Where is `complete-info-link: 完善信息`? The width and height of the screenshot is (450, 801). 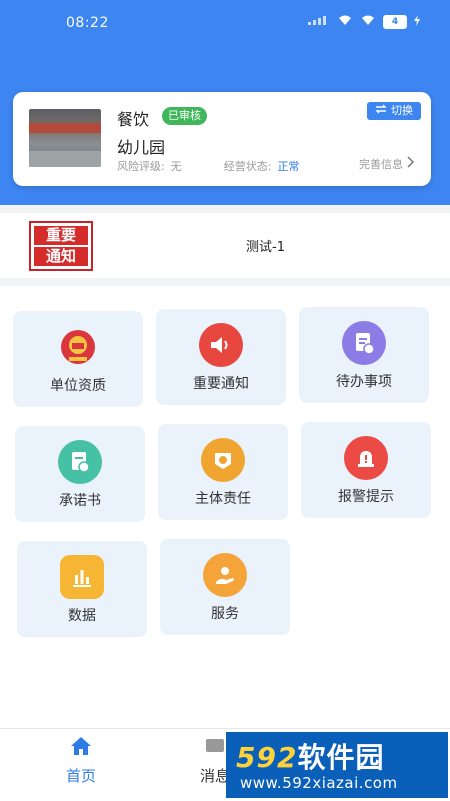
complete-info-link: 完善信息 is located at coordinates (387, 164).